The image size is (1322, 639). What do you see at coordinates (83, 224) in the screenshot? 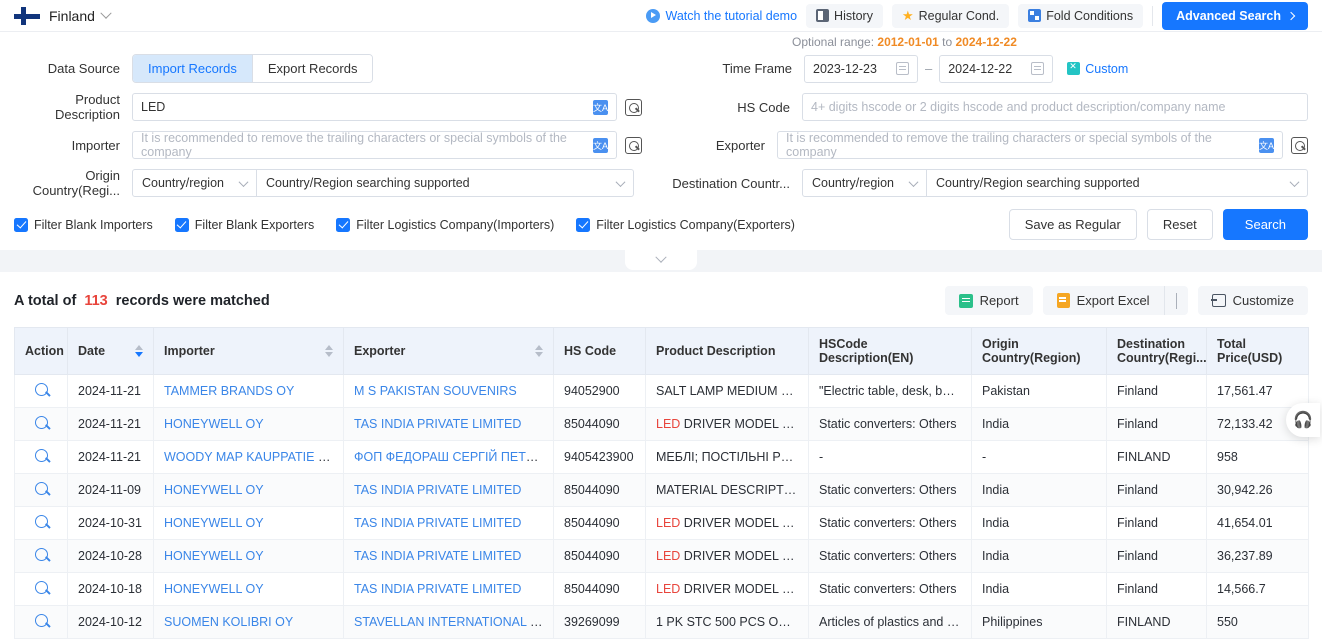
I see `checkbox-filter-blank-importers: Filter Blank Importers` at bounding box center [83, 224].